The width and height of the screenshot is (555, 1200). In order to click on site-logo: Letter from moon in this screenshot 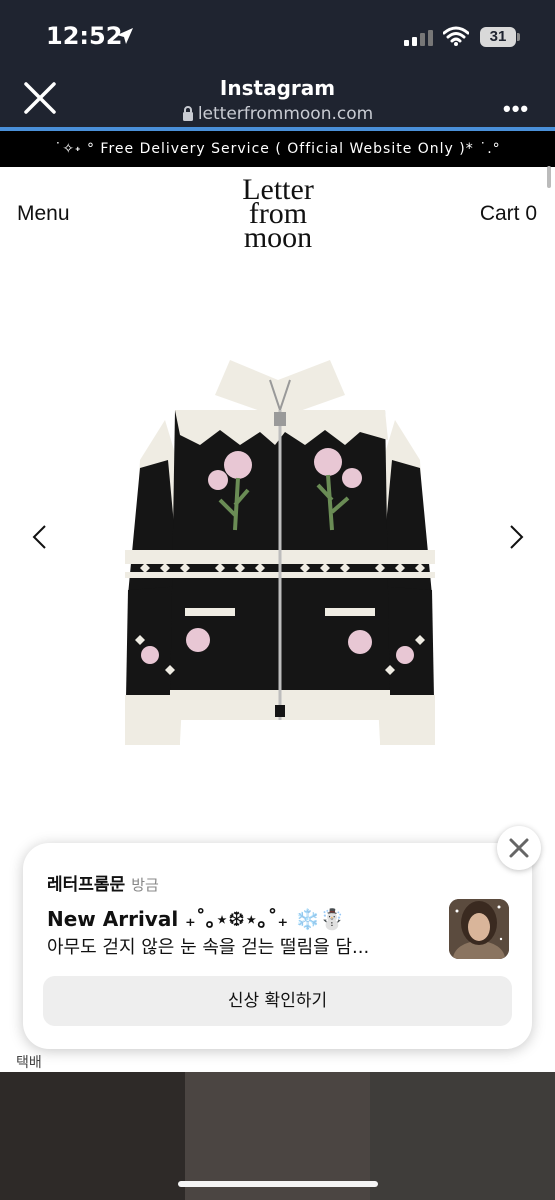, I will do `click(278, 214)`.